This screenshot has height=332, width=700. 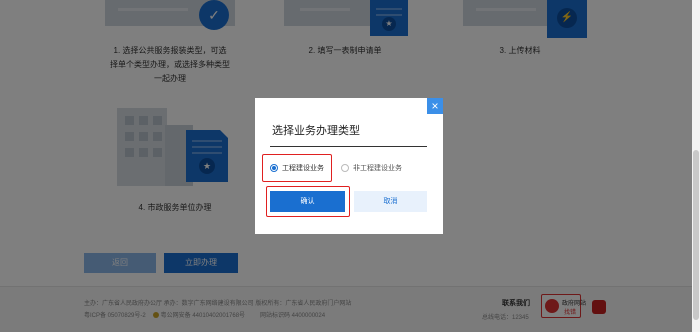 I want to click on option-label: 非工程建设业务, so click(x=377, y=168).